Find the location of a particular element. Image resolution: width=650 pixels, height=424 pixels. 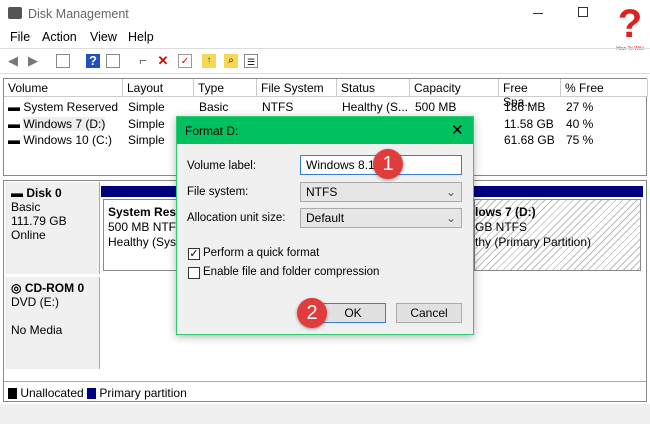

back-arrow-icon: ◀ is located at coordinates (13, 61).